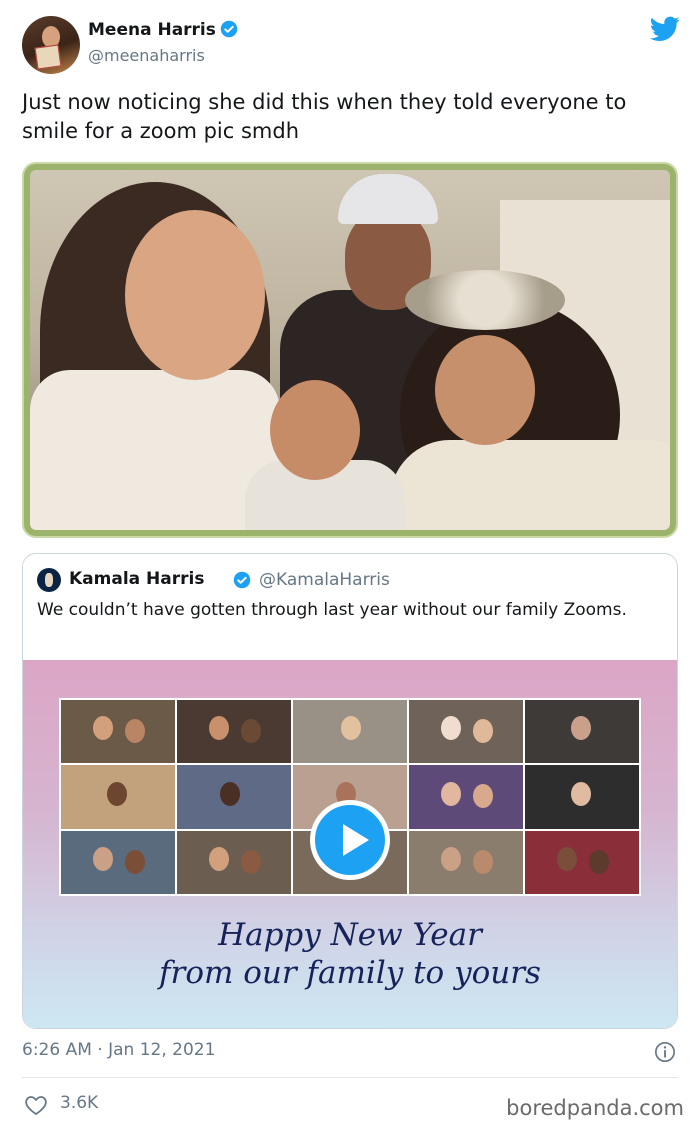 This screenshot has height=1131, width=700. What do you see at coordinates (665, 1052) in the screenshot?
I see `info-icon` at bounding box center [665, 1052].